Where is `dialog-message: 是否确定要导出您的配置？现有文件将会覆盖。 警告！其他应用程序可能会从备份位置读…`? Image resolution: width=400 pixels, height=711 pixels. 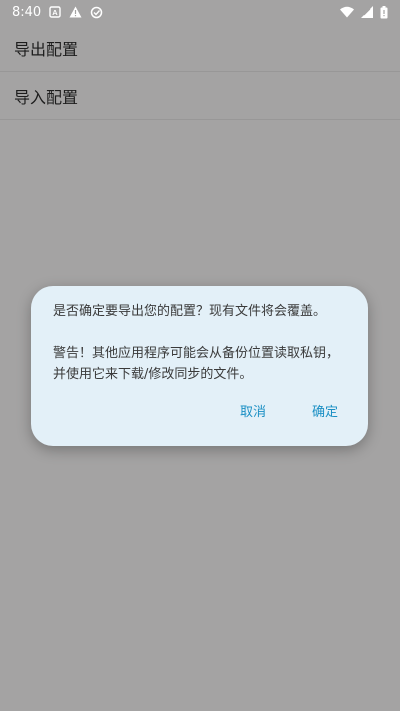 dialog-message: 是否确定要导出您的配置？现有文件将会覆盖。 警告！其他应用程序可能会从备份位置读… is located at coordinates (196, 343).